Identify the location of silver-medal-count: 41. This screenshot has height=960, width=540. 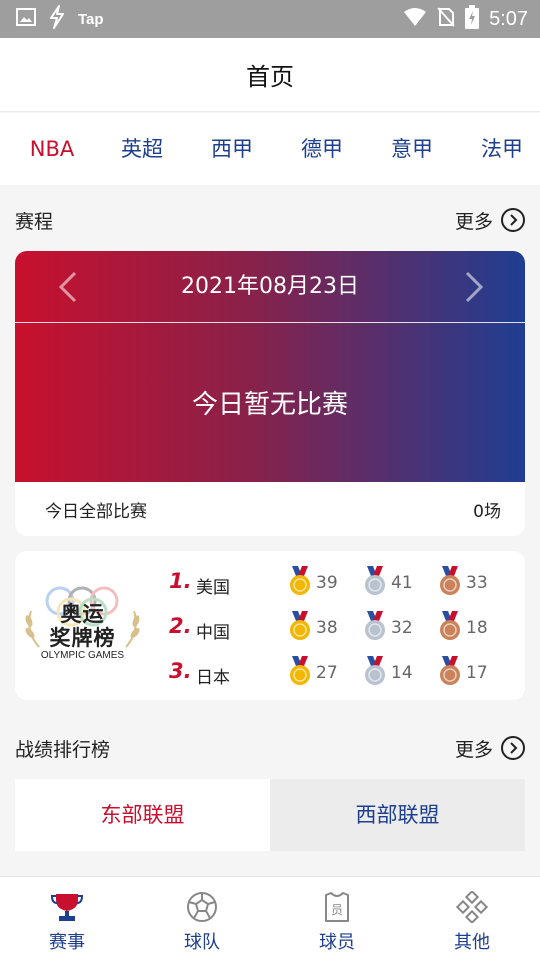
(388, 583).